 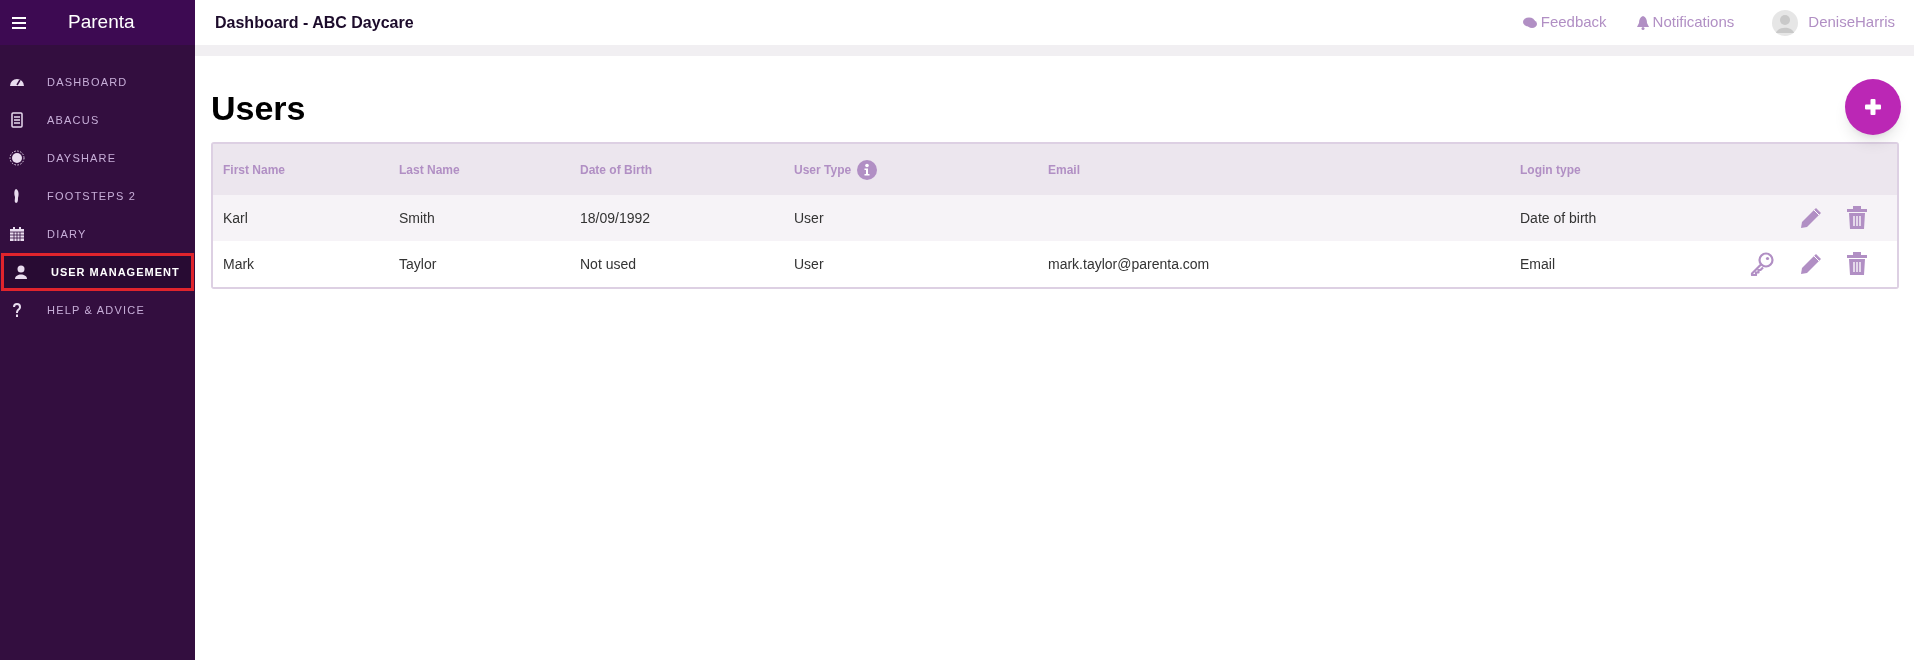 I want to click on column-header: Date of Birth, so click(x=616, y=170).